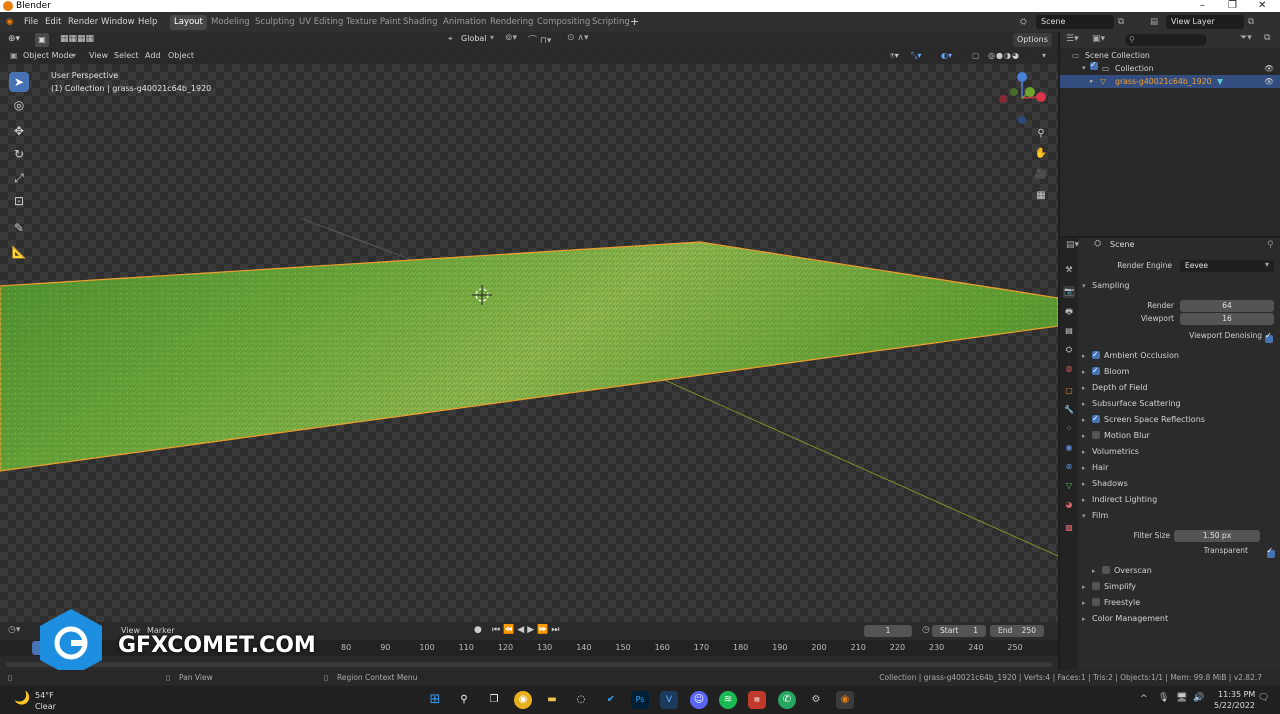 The height and width of the screenshot is (714, 1280). Describe the element at coordinates (757, 700) in the screenshot. I see `voicemeeter-icon: ▤` at that location.